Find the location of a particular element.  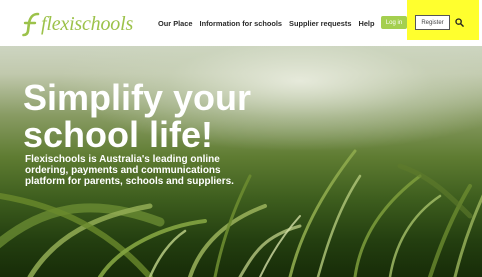

nav-our-place: Our Place is located at coordinates (175, 23).